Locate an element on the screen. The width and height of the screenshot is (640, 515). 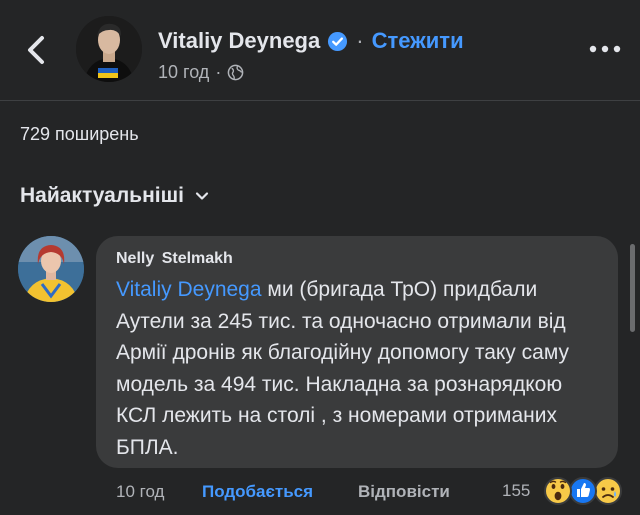
like-reaction-icon is located at coordinates (583, 491).